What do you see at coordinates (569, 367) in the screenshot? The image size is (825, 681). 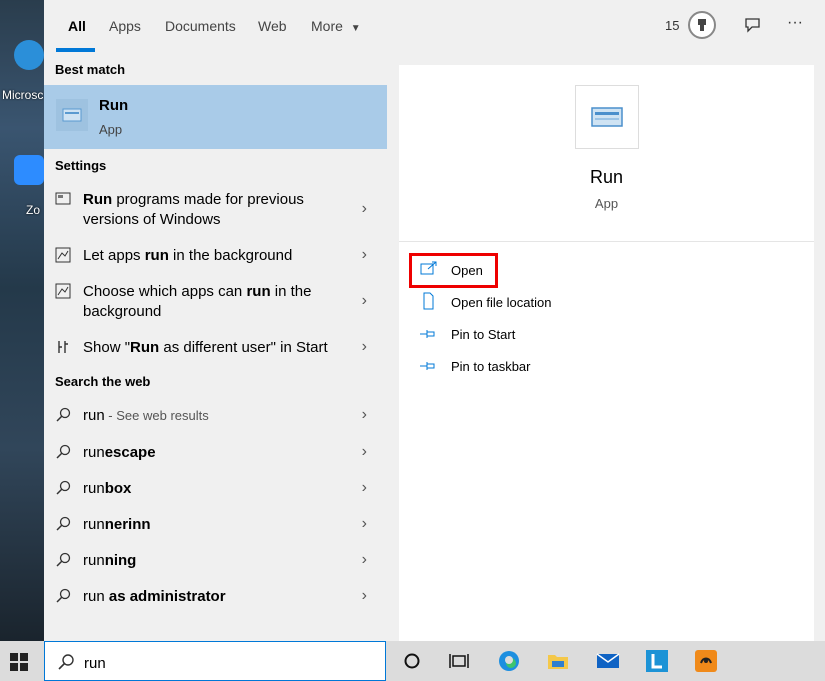 I see `pin-to-taskbar-action: Pin to taskbar` at bounding box center [569, 367].